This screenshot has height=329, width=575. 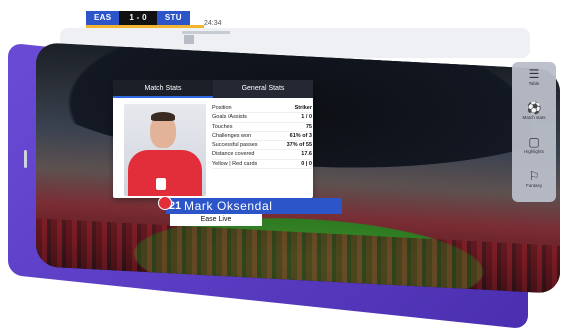 I want to click on trophy-icon: ⚐, so click(x=534, y=176).